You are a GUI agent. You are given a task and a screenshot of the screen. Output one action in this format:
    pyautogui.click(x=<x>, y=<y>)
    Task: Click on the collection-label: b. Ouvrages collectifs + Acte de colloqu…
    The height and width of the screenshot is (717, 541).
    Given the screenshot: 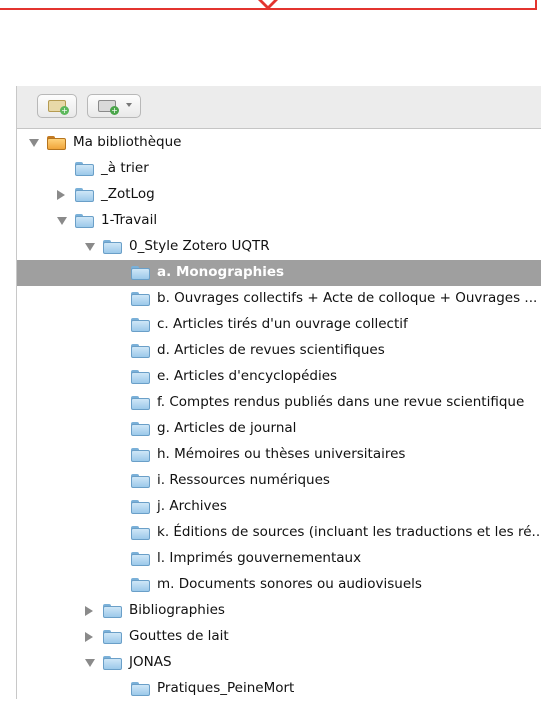 What is the action you would take?
    pyautogui.click(x=347, y=298)
    